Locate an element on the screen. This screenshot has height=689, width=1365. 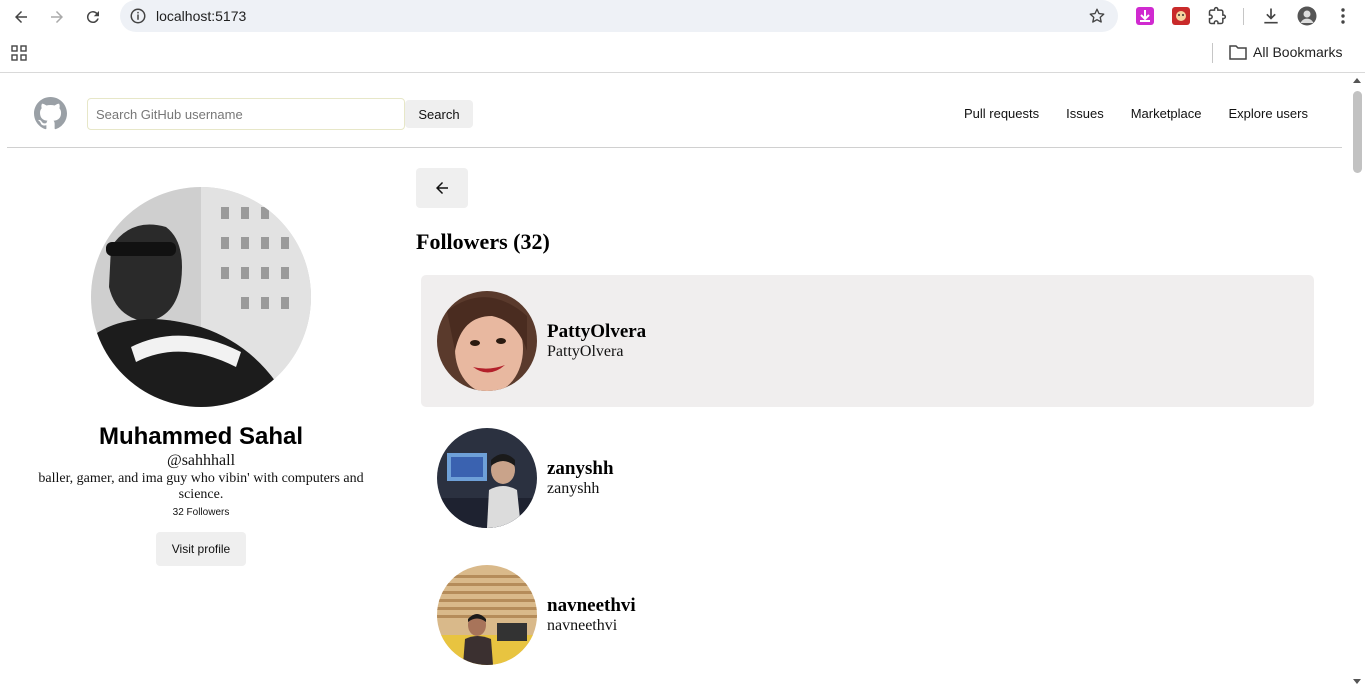
github-logo-icon is located at coordinates (50, 113).